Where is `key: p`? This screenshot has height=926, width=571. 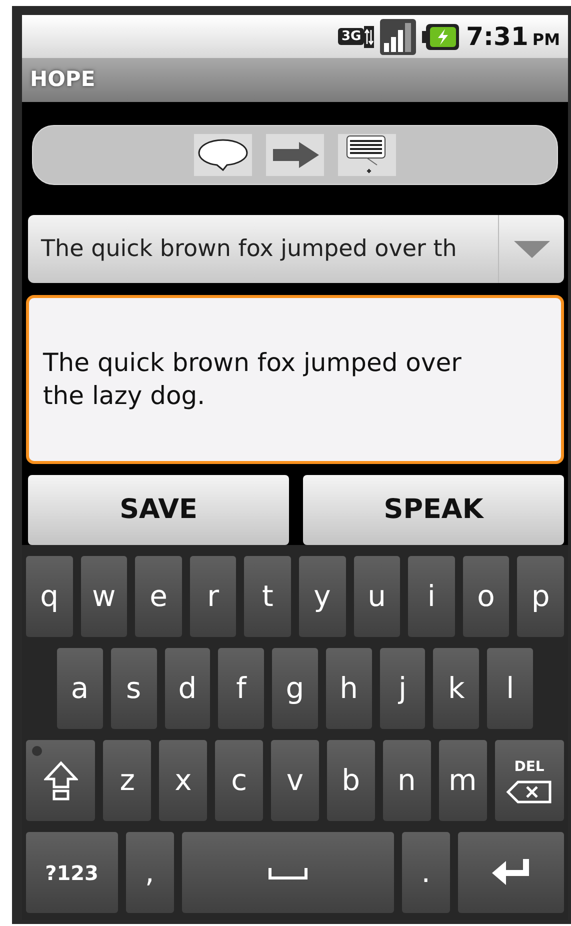
key: p is located at coordinates (540, 596).